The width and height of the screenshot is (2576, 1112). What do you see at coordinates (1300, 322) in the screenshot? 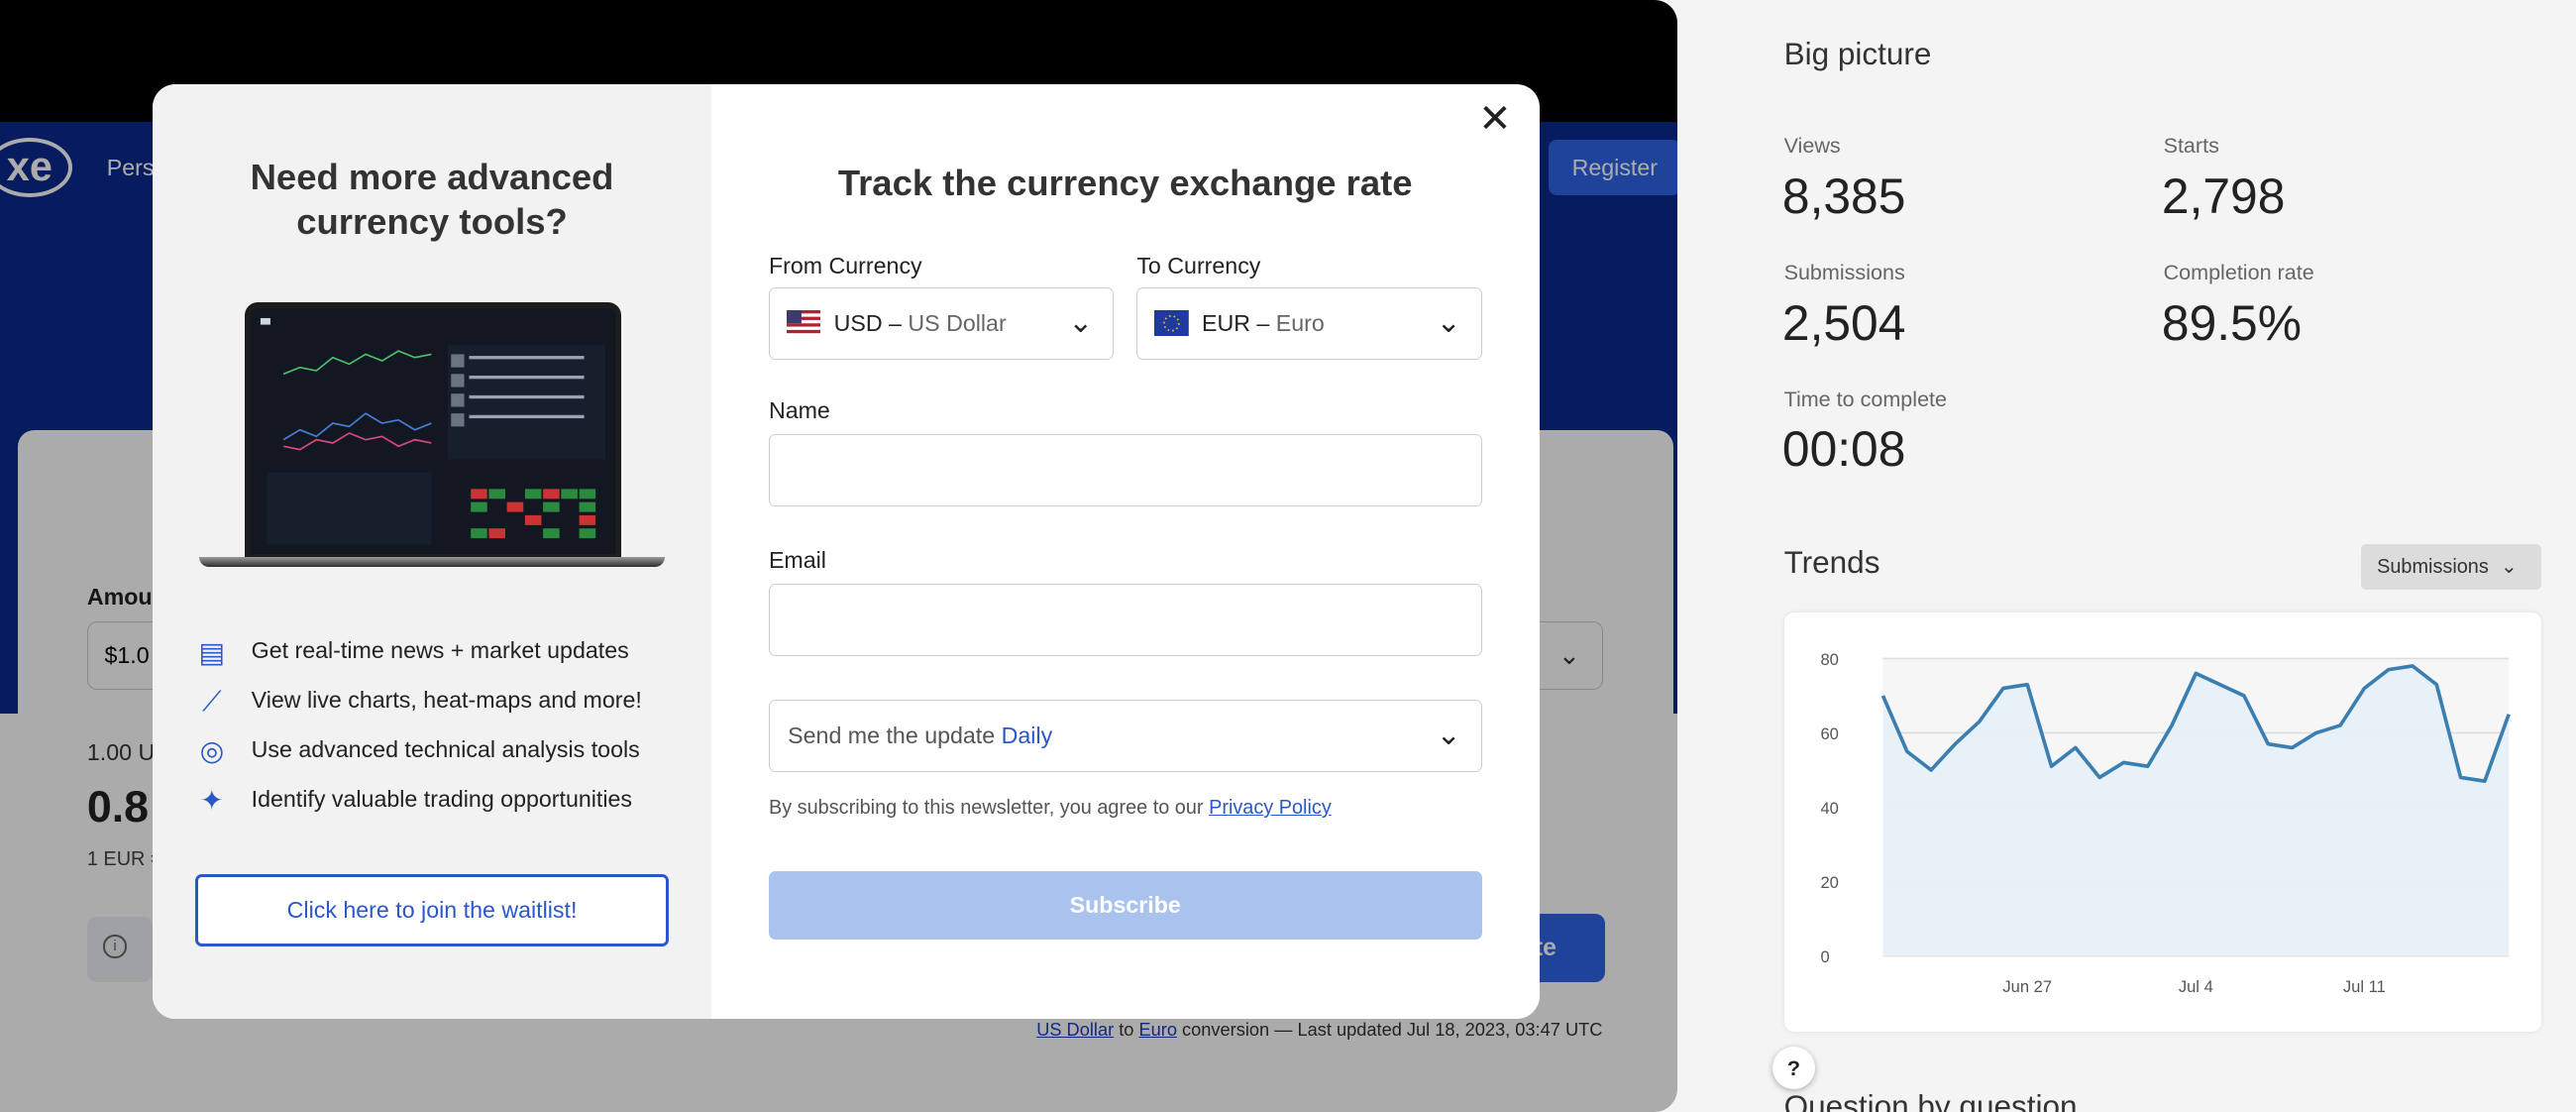
I see `to-currency-name: Euro` at bounding box center [1300, 322].